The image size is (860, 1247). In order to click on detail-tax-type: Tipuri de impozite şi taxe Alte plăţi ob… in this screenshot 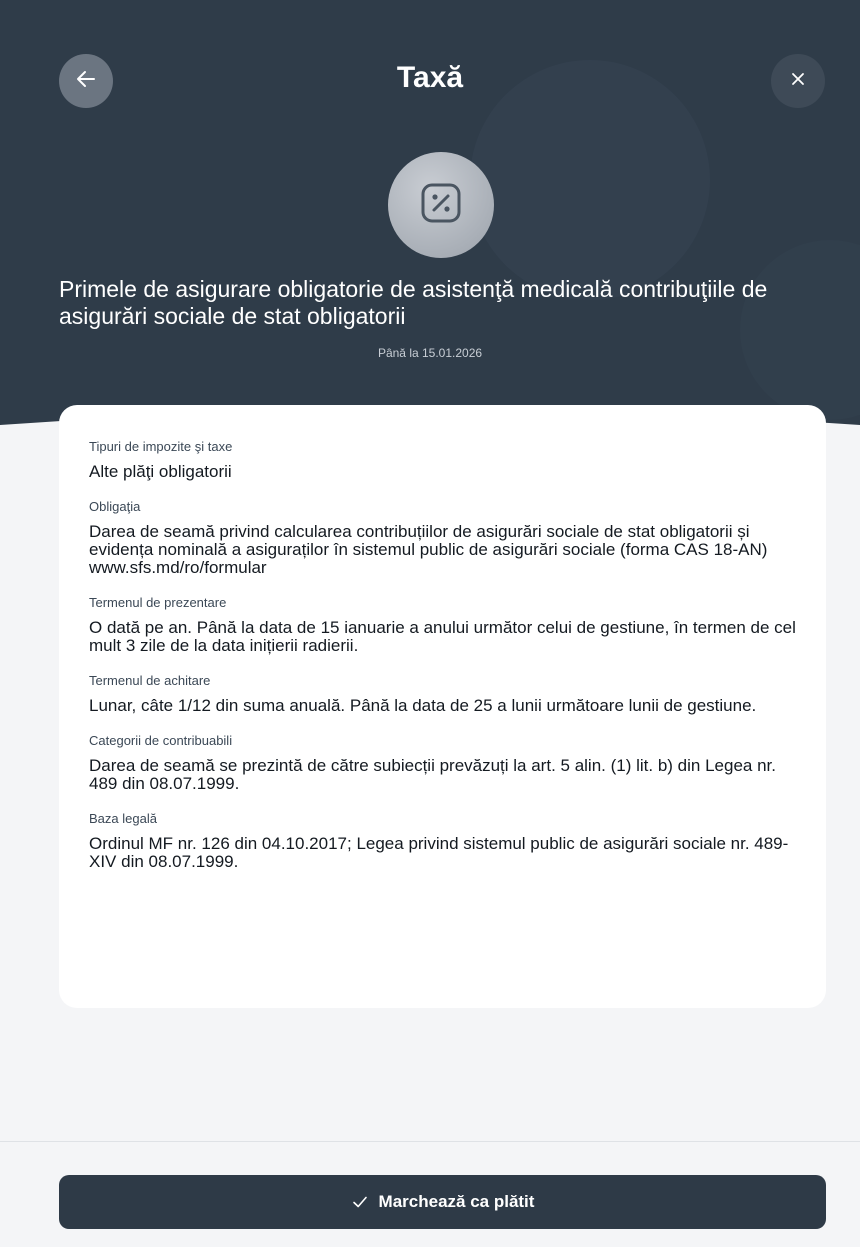, I will do `click(442, 460)`.